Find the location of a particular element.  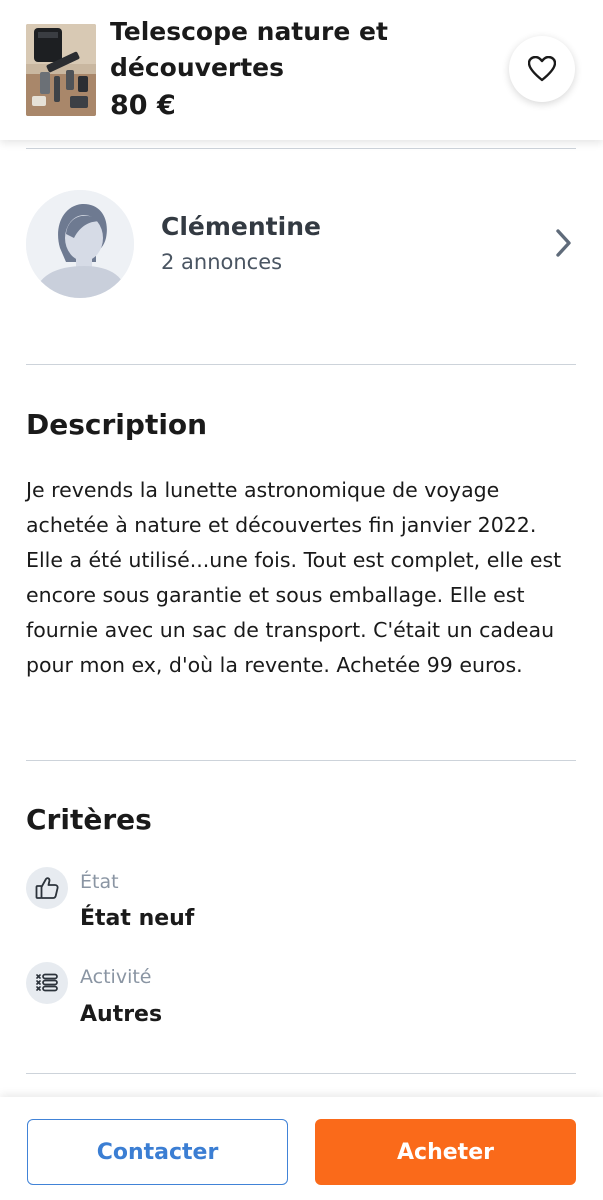

product-thumbnail is located at coordinates (61, 70).